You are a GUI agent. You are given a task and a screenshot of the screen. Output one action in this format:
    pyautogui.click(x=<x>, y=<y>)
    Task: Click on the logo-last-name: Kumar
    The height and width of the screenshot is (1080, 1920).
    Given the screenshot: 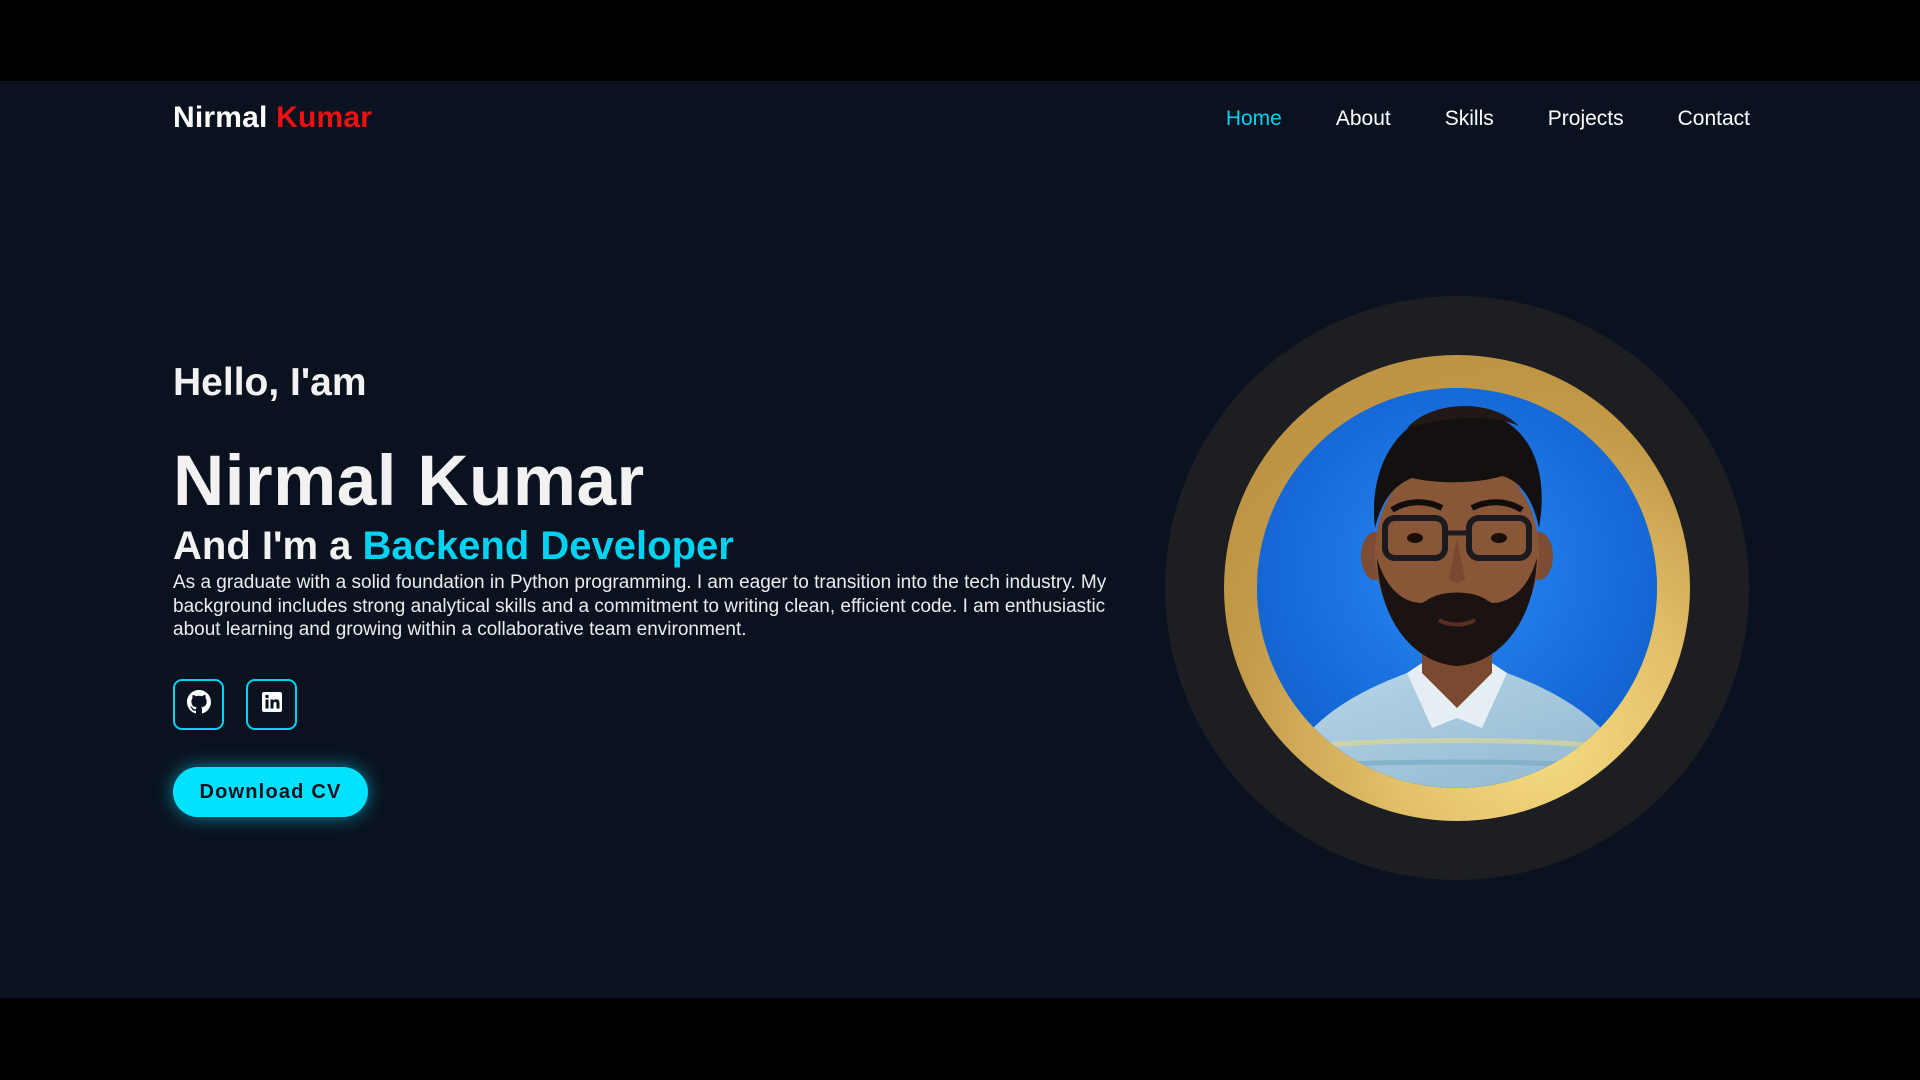 What is the action you would take?
    pyautogui.click(x=324, y=117)
    